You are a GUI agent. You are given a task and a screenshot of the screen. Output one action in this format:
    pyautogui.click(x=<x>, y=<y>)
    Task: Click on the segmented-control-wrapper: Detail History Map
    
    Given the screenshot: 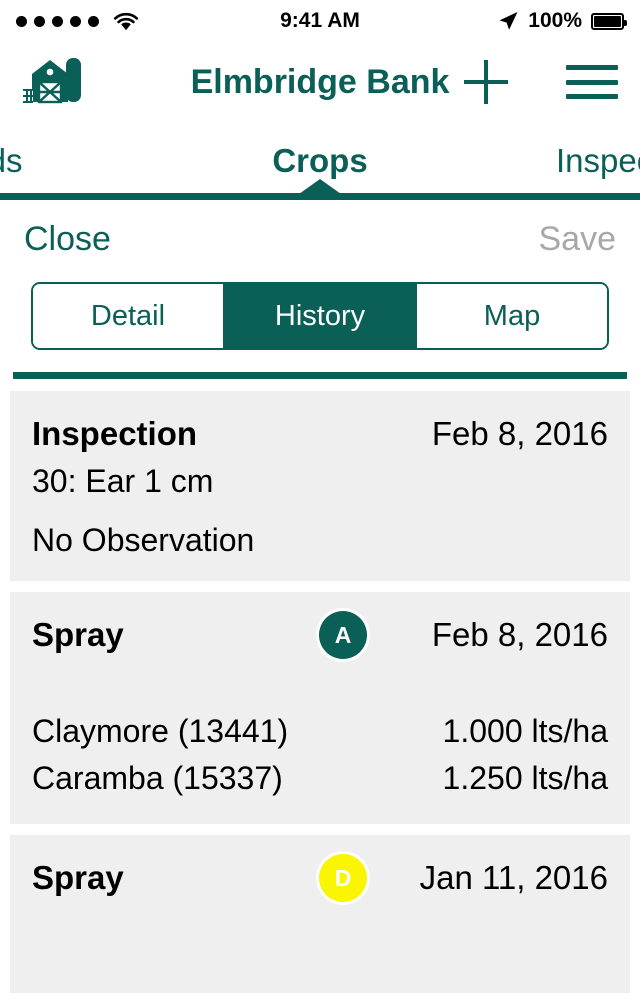 What is the action you would take?
    pyautogui.click(x=320, y=314)
    